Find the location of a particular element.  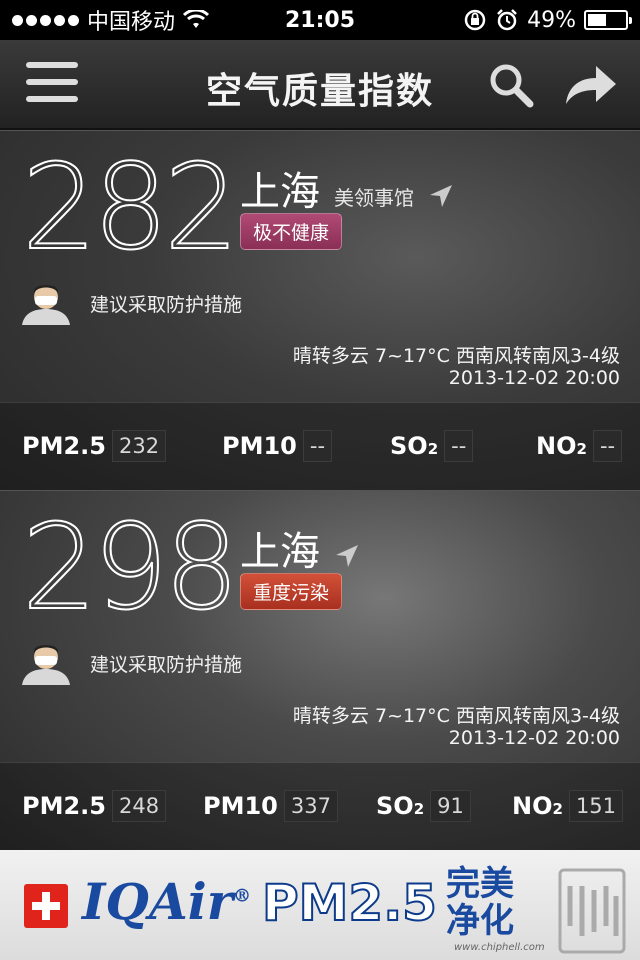

status-left: 中国移动 is located at coordinates (111, 20).